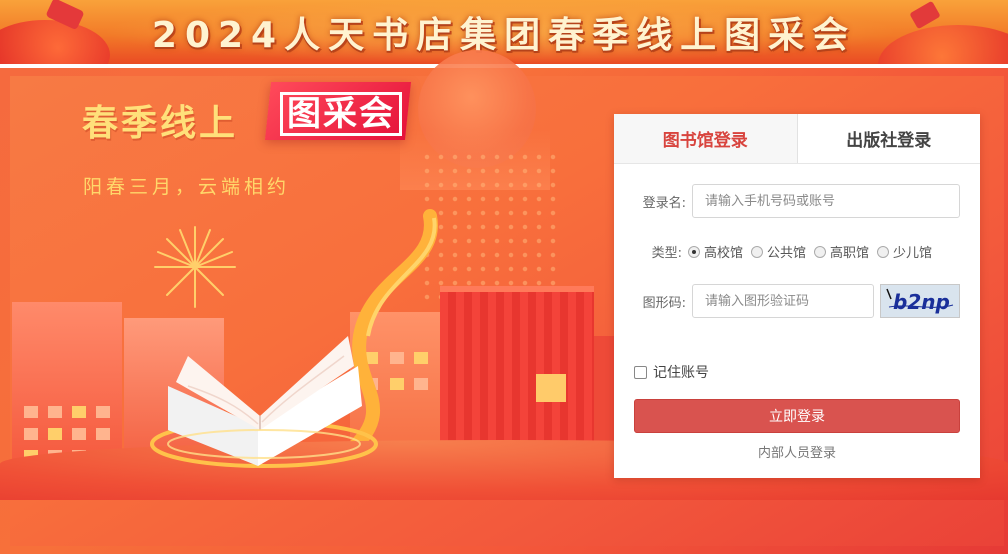 This screenshot has width=1008, height=554. I want to click on open-book-icon, so click(264, 402).